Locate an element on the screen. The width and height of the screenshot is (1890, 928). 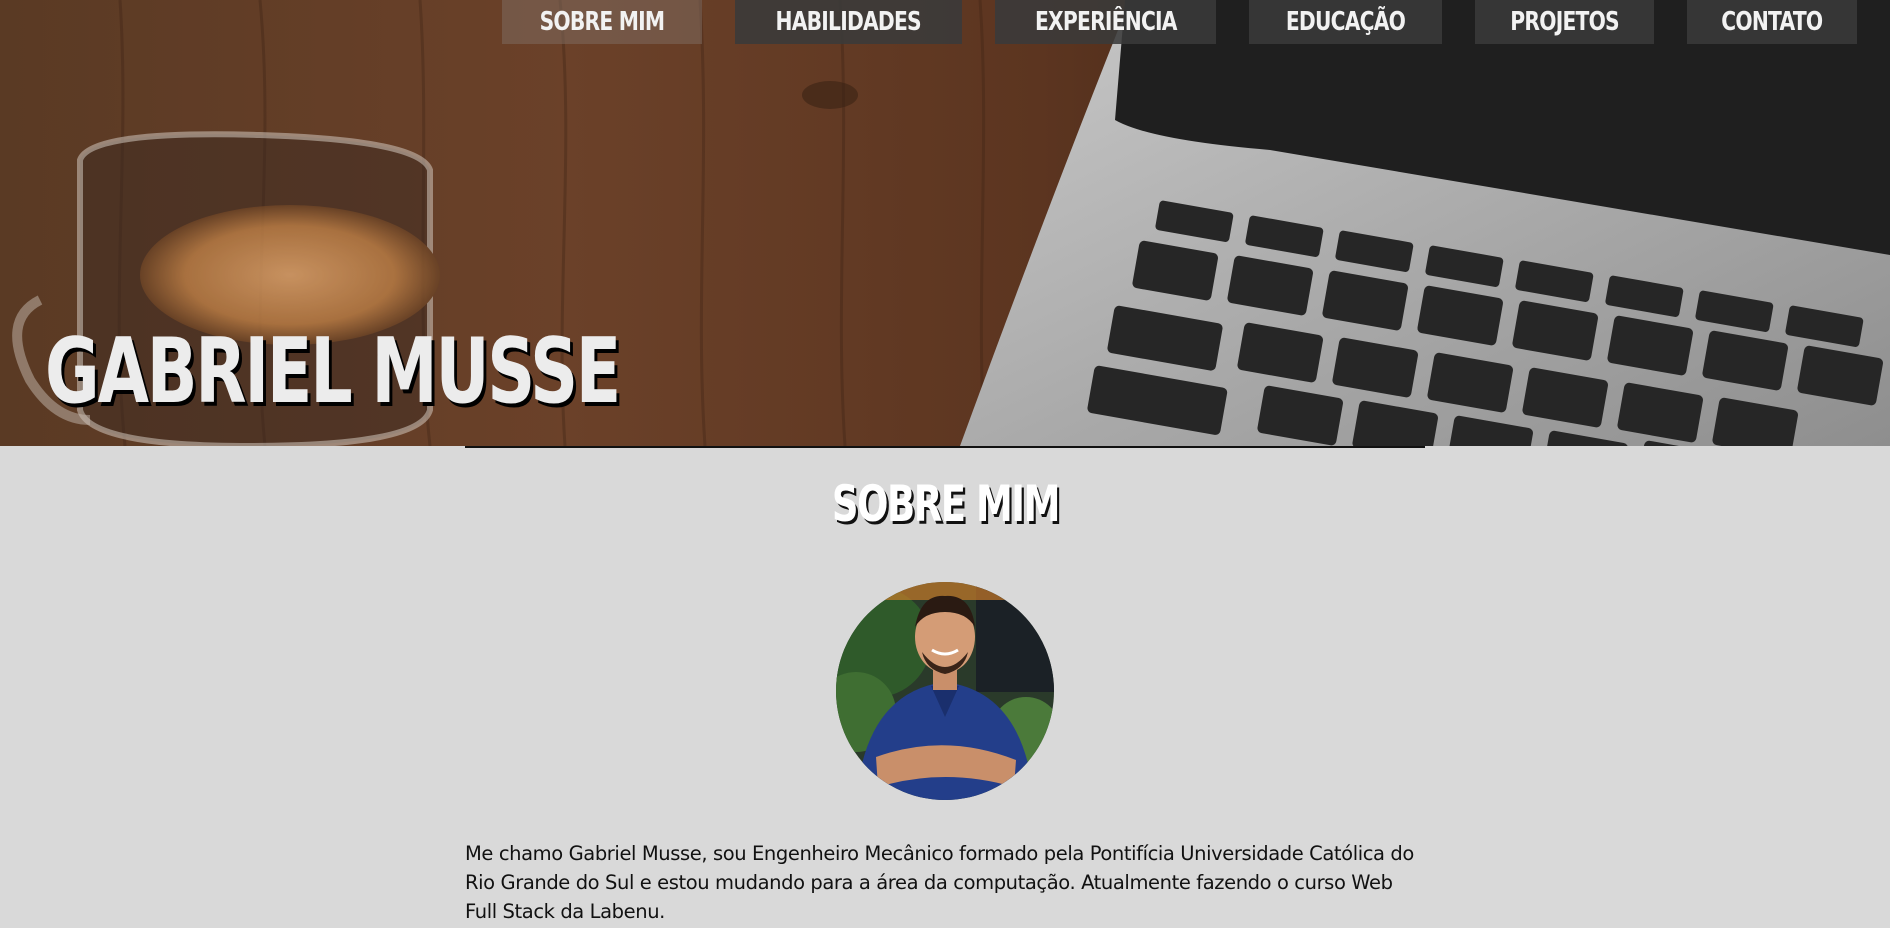
section-divider is located at coordinates (945, 447).